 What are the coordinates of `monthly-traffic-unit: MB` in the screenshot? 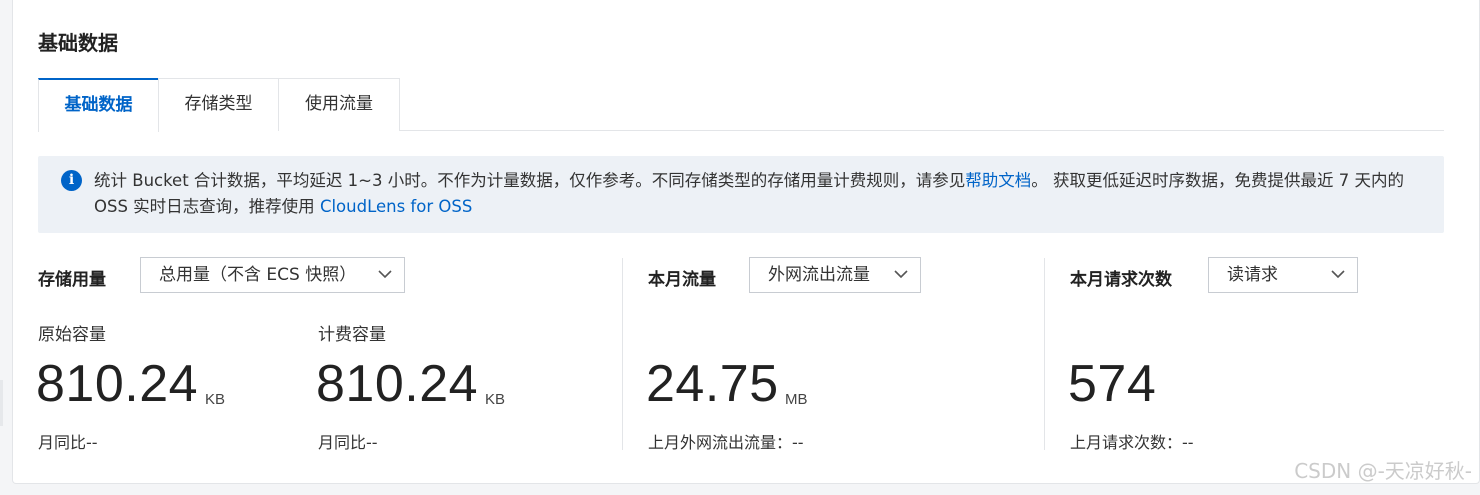 It's located at (796, 399).